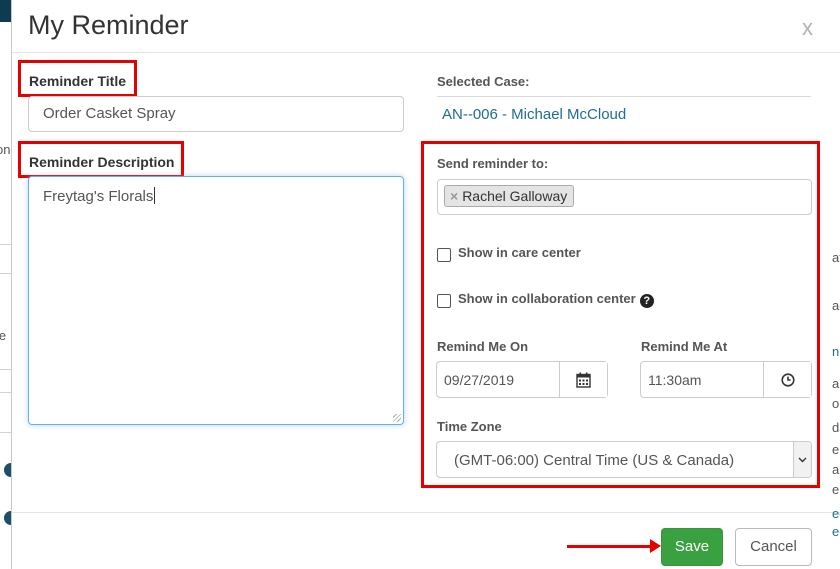 The height and width of the screenshot is (569, 840). What do you see at coordinates (99, 196) in the screenshot?
I see `reminder-description-value: Freytag's Florals` at bounding box center [99, 196].